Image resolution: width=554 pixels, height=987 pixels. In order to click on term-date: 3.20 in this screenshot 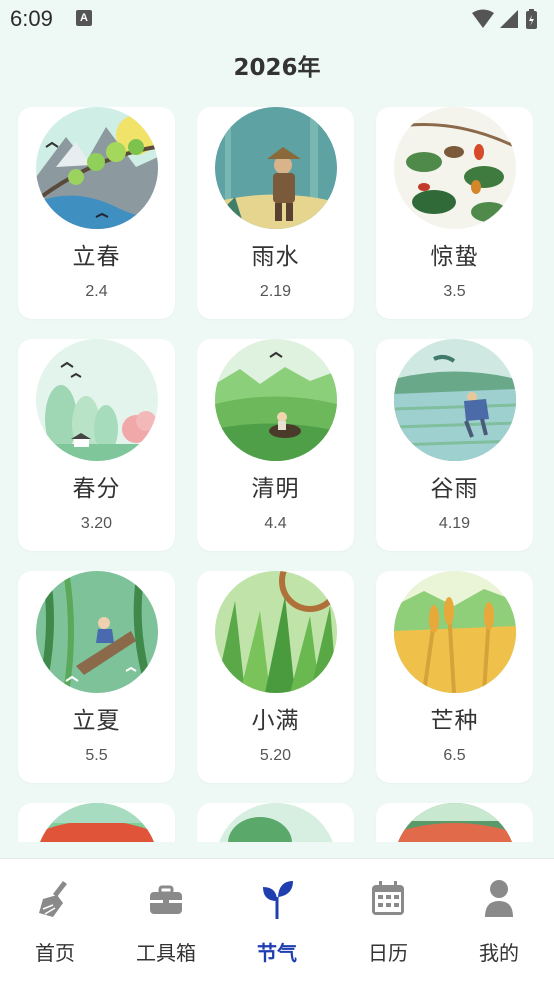, I will do `click(96, 523)`.